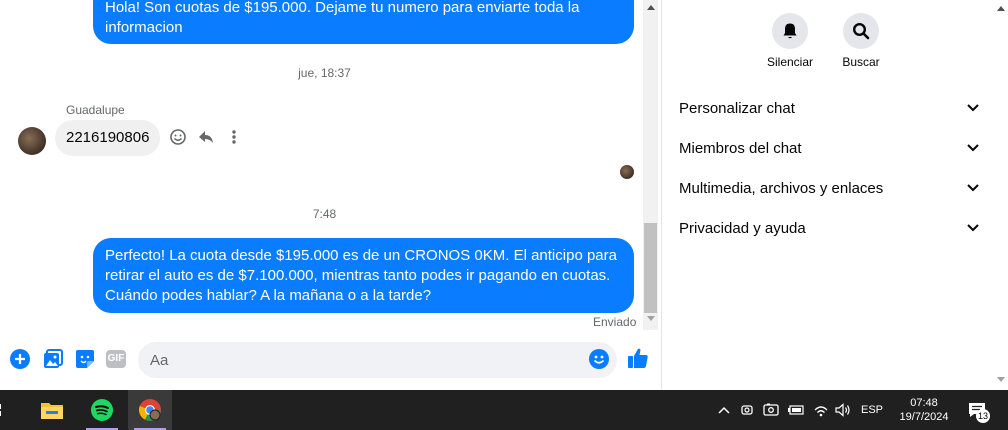 The image size is (1008, 430). What do you see at coordinates (615, 322) in the screenshot?
I see `sent-status: Enviado` at bounding box center [615, 322].